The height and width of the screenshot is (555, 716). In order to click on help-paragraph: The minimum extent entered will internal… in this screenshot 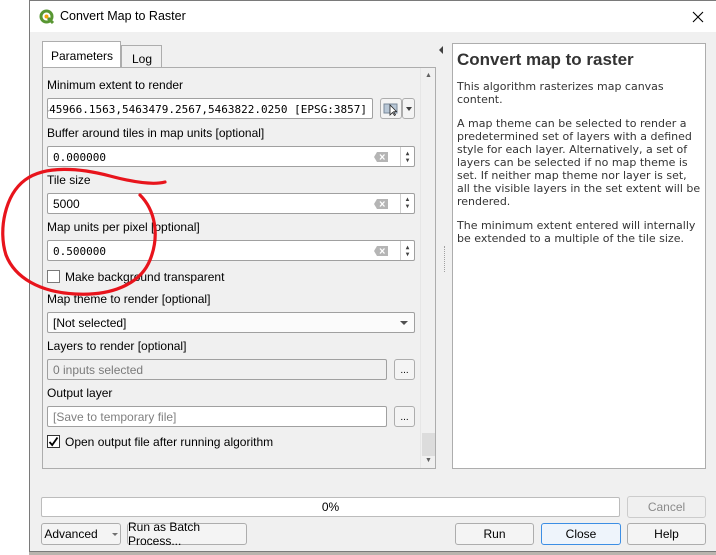, I will do `click(576, 232)`.